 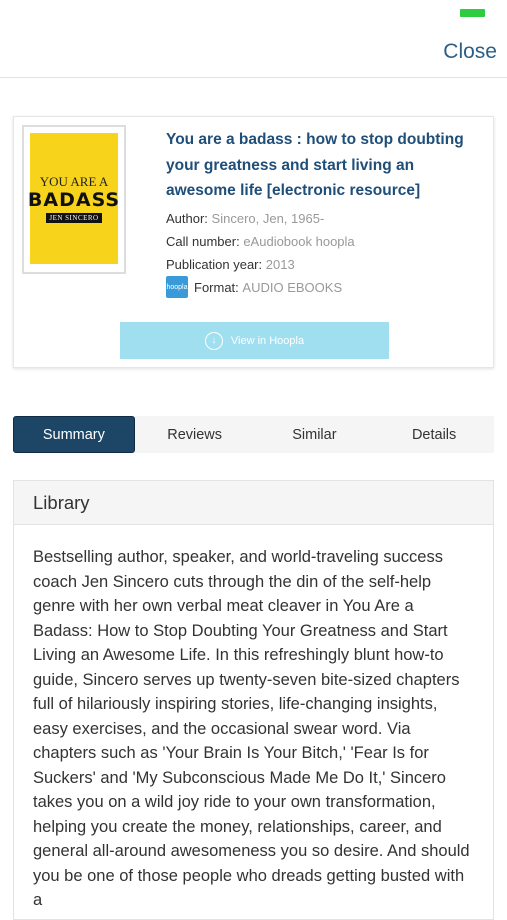 What do you see at coordinates (292, 287) in the screenshot?
I see `format-value: AUDIO EBOOKS` at bounding box center [292, 287].